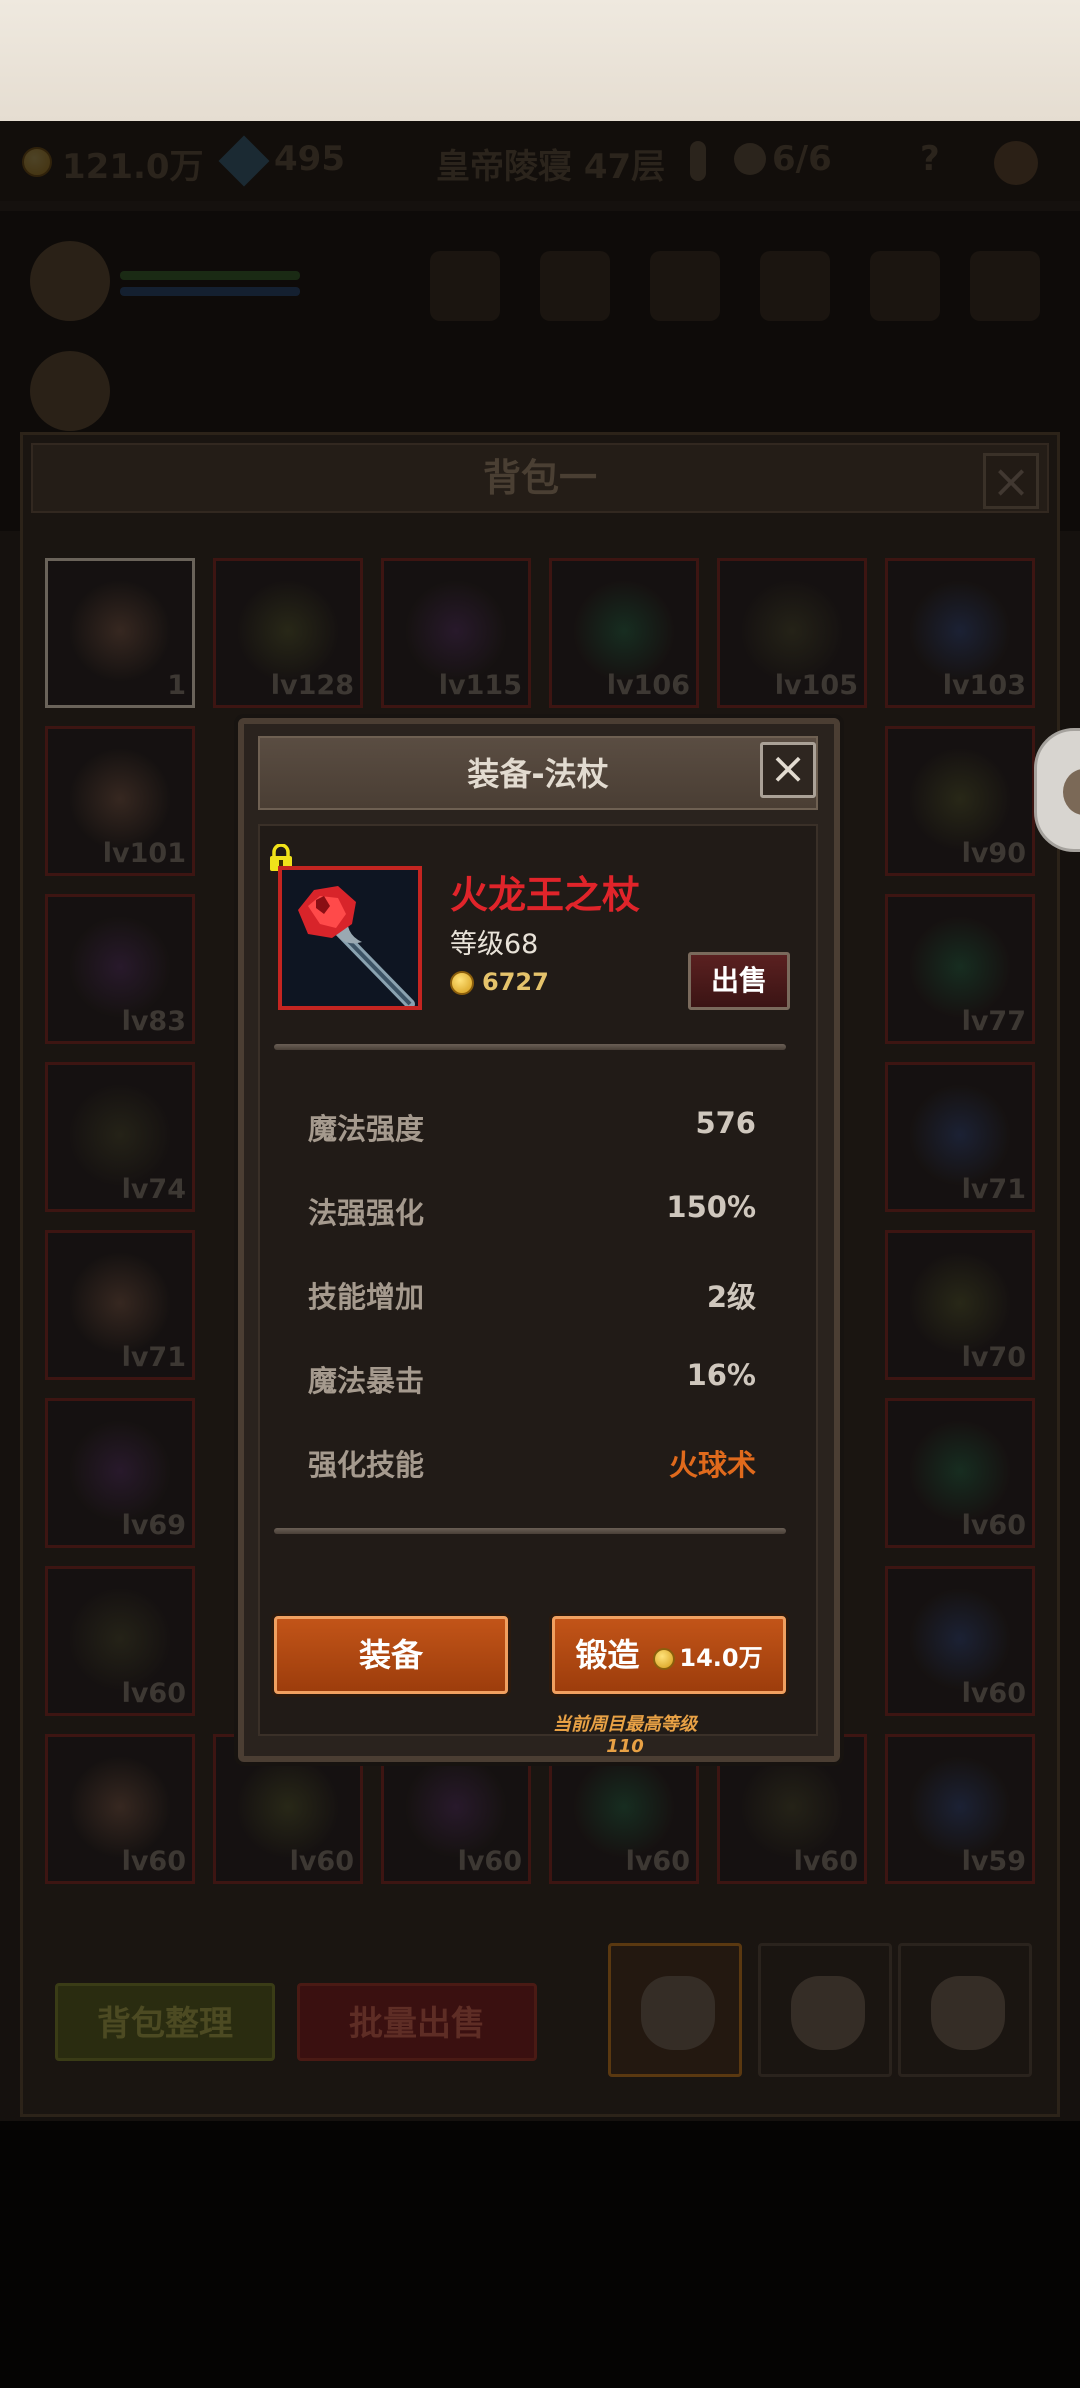 This screenshot has width=1080, height=2388. I want to click on gem-icon, so click(244, 161).